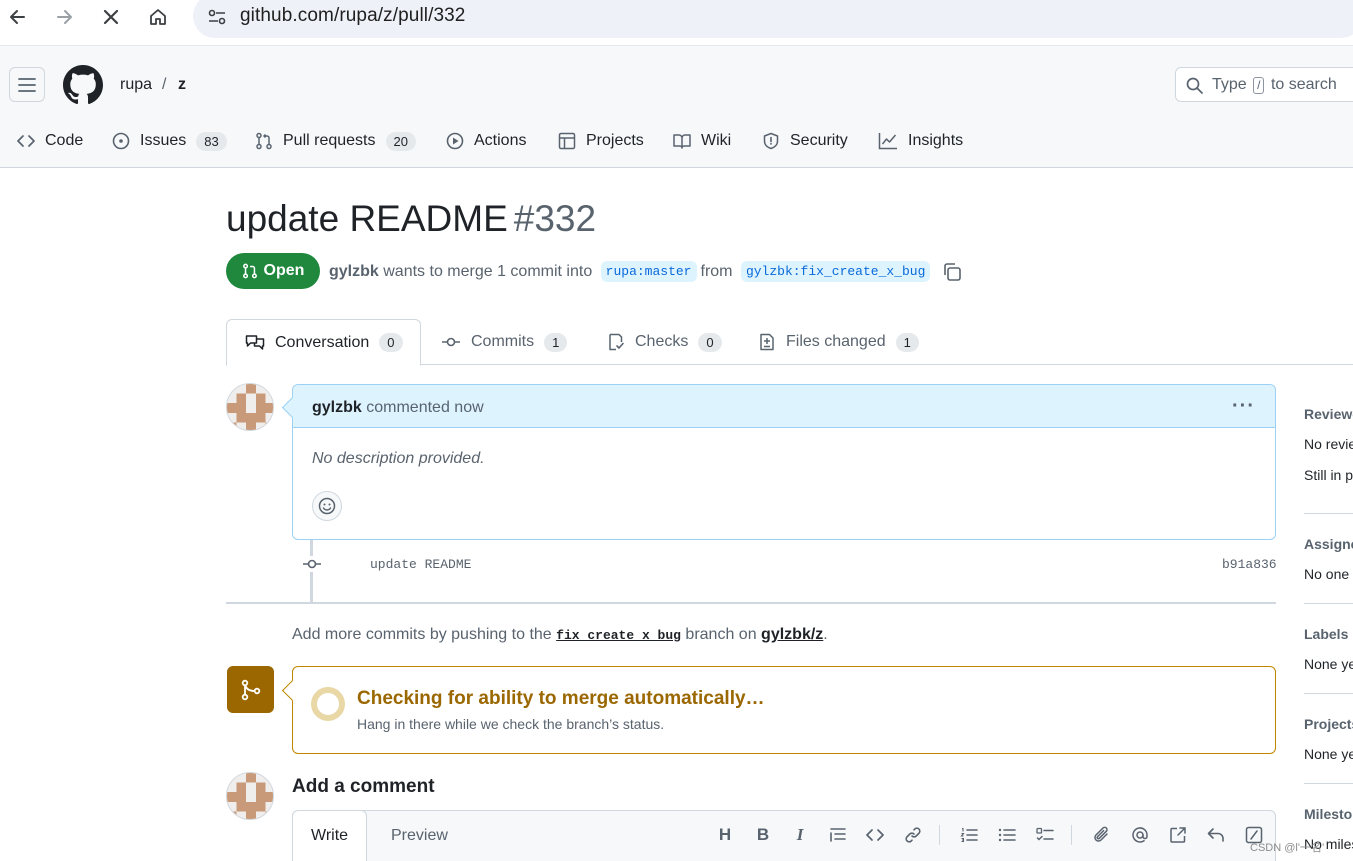 The width and height of the screenshot is (1353, 861). I want to click on graph-icon, so click(887, 141).